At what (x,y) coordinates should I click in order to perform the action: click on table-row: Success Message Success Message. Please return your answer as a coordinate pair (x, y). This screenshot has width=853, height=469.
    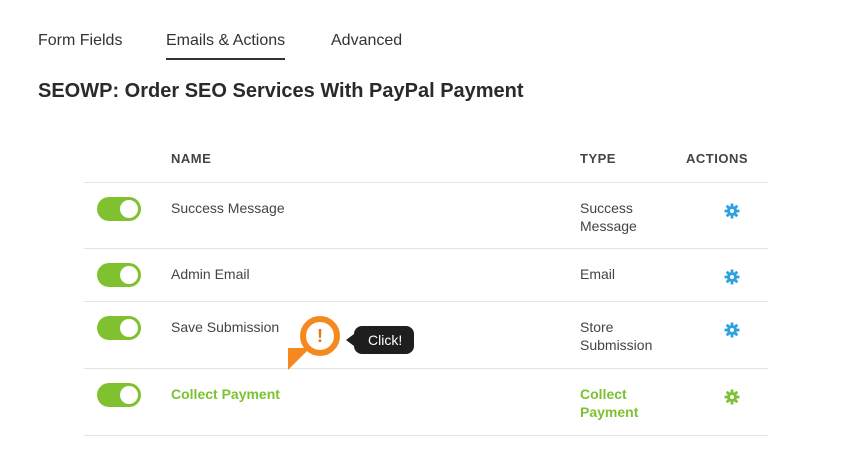
    Looking at the image, I should click on (426, 215).